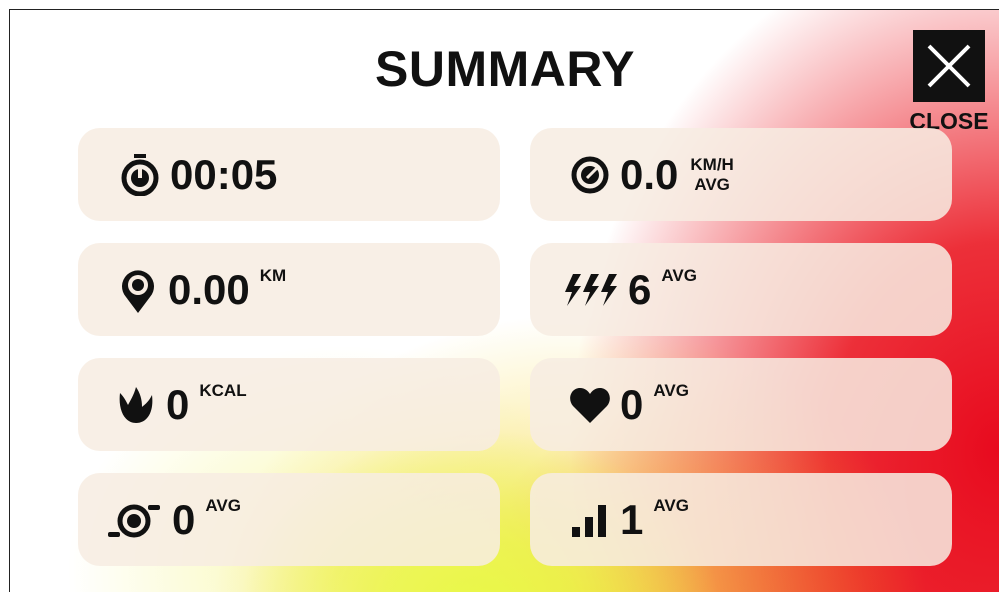  I want to click on calories-unit: KCAL, so click(223, 390).